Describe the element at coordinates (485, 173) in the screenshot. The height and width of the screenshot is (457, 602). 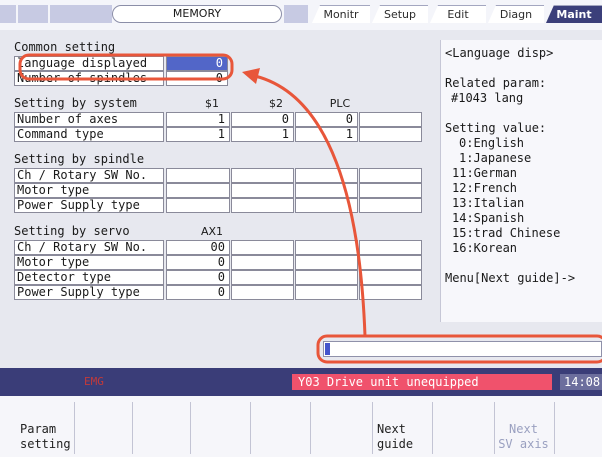
I see `guide-option: 11:German` at that location.